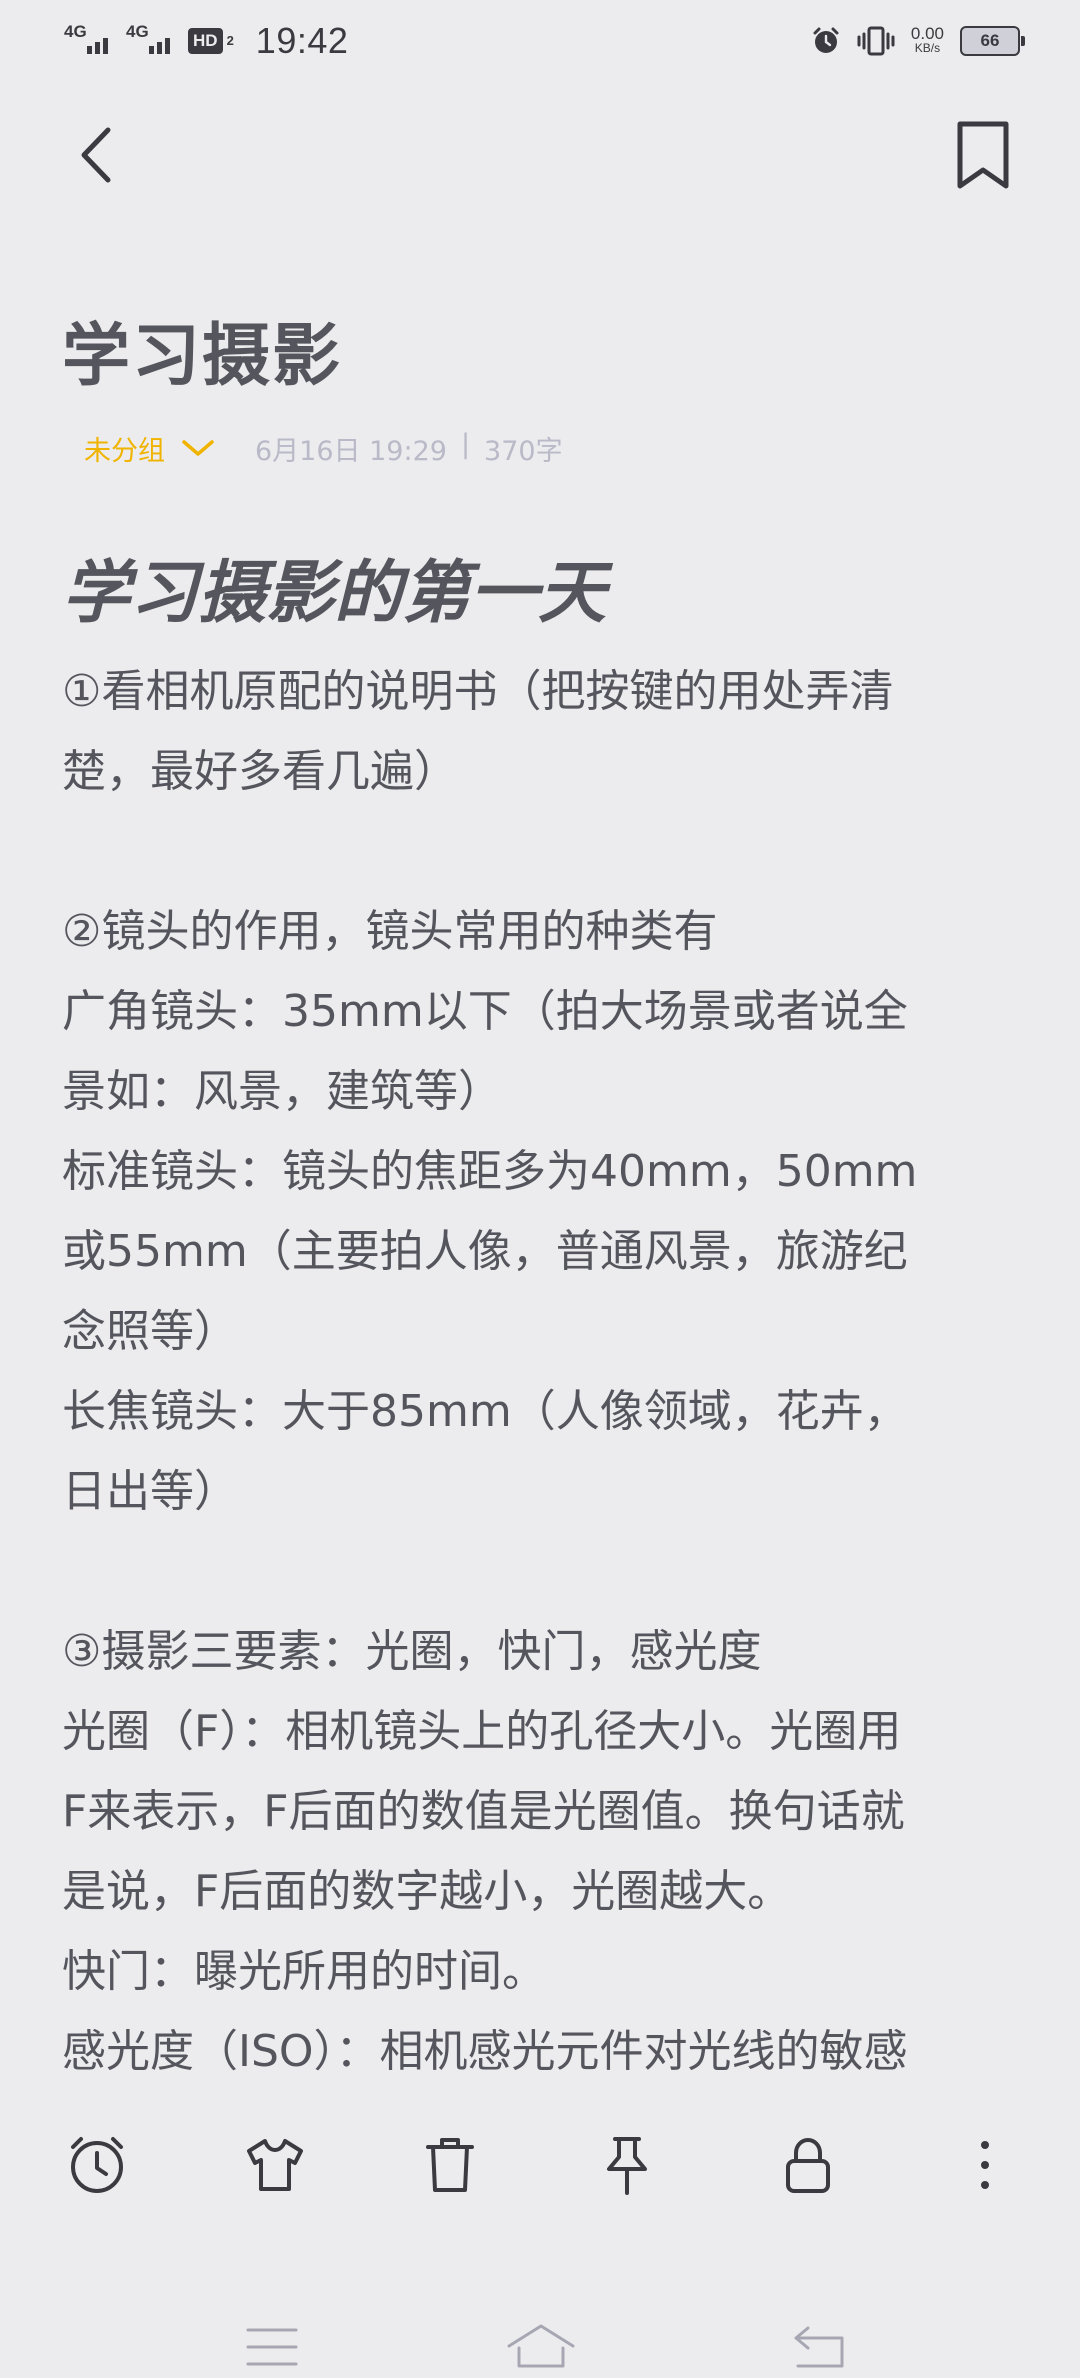 This screenshot has width=1080, height=2378. I want to click on lock-button, so click(808, 2165).